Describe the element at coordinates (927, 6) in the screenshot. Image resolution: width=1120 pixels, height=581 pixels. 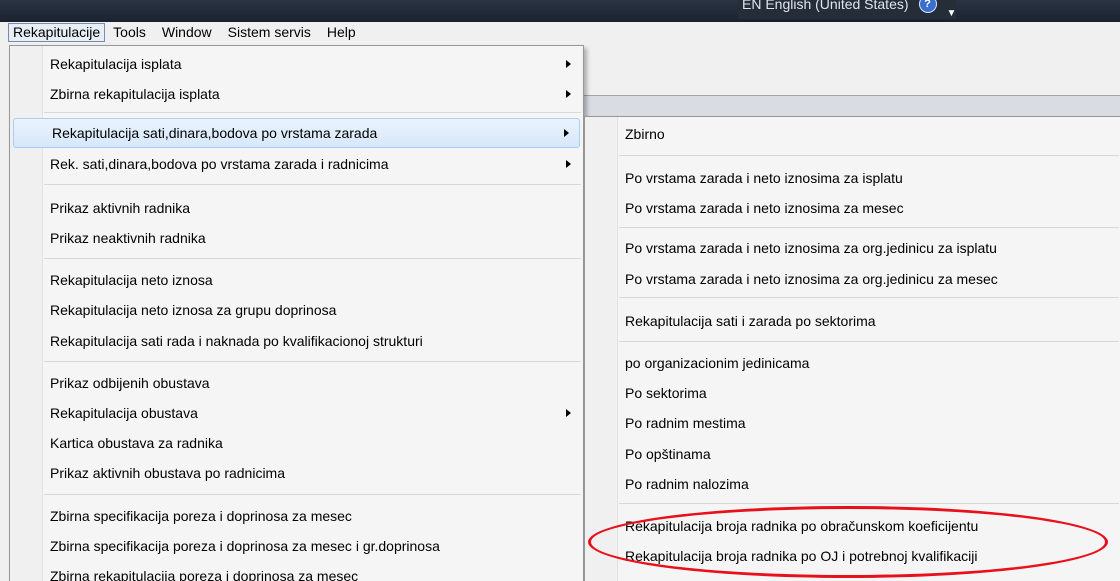
I see `help-icon: ?` at that location.